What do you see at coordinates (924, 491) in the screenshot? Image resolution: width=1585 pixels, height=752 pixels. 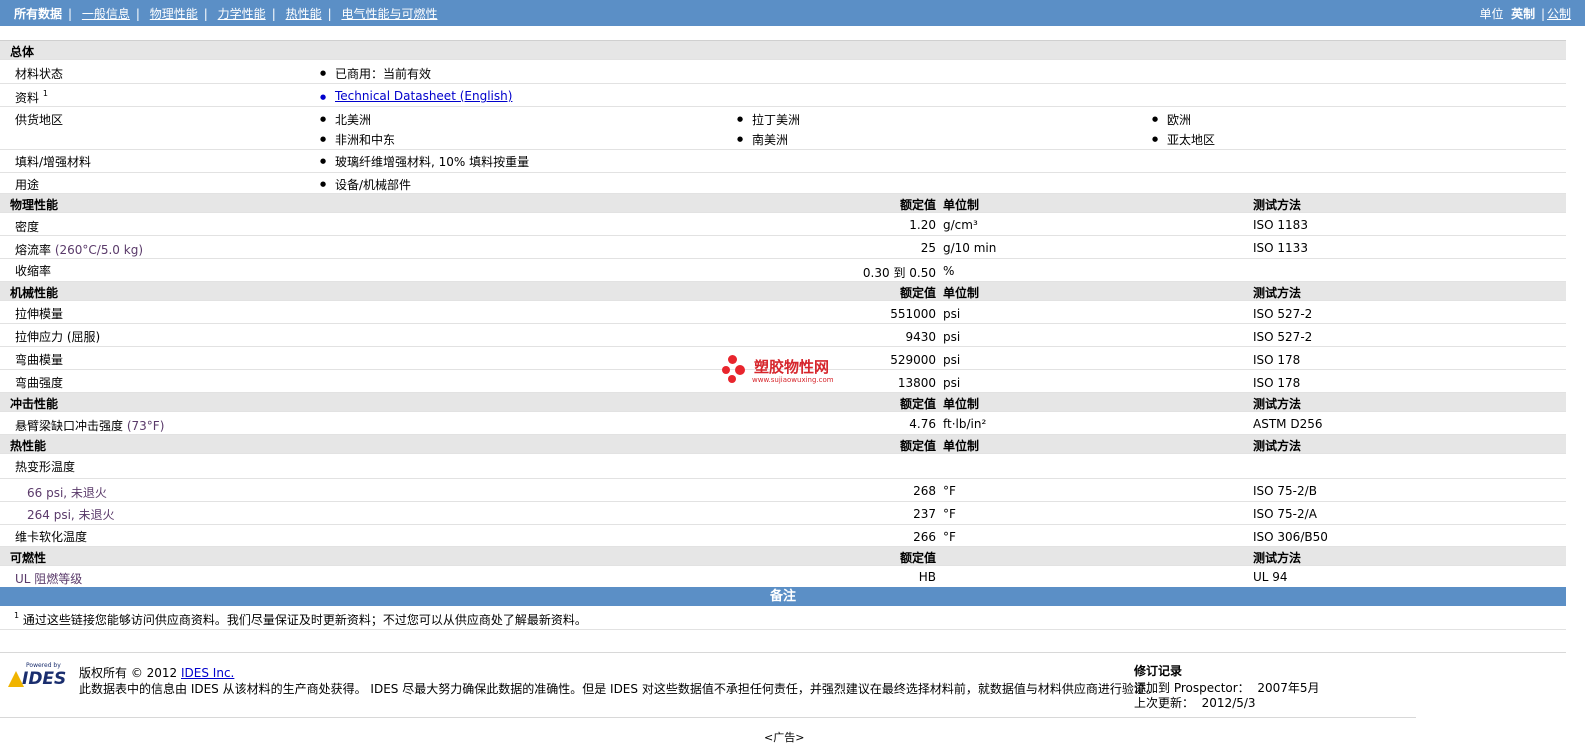 I see `prop-value: 268` at bounding box center [924, 491].